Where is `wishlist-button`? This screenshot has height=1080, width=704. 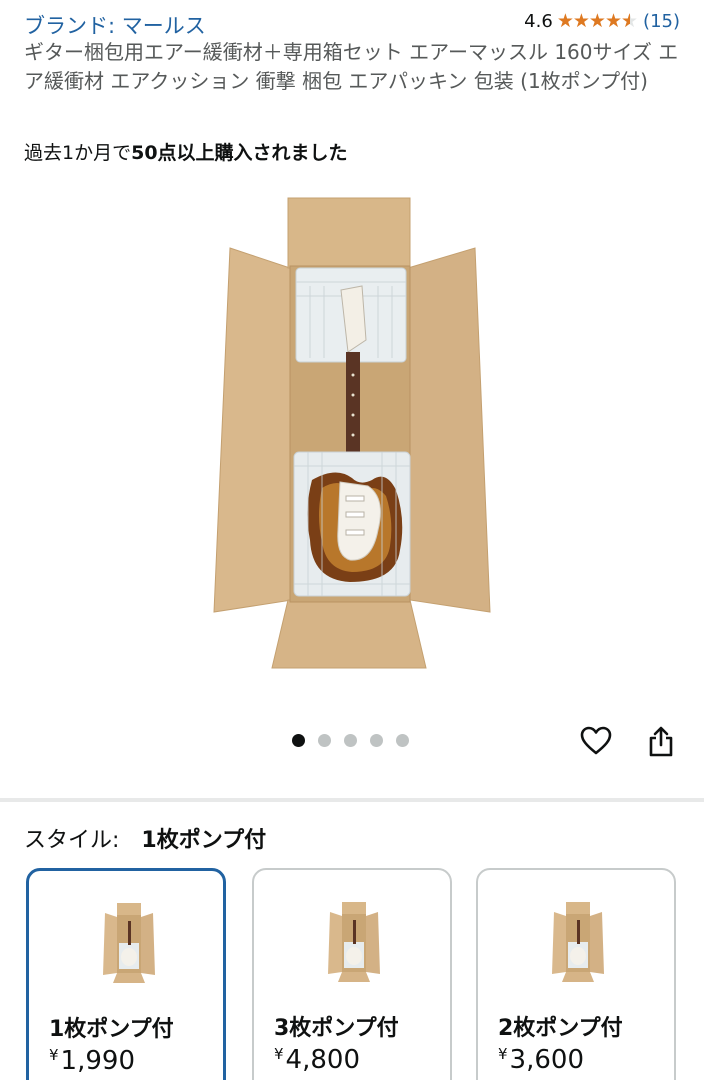
wishlist-button is located at coordinates (596, 741).